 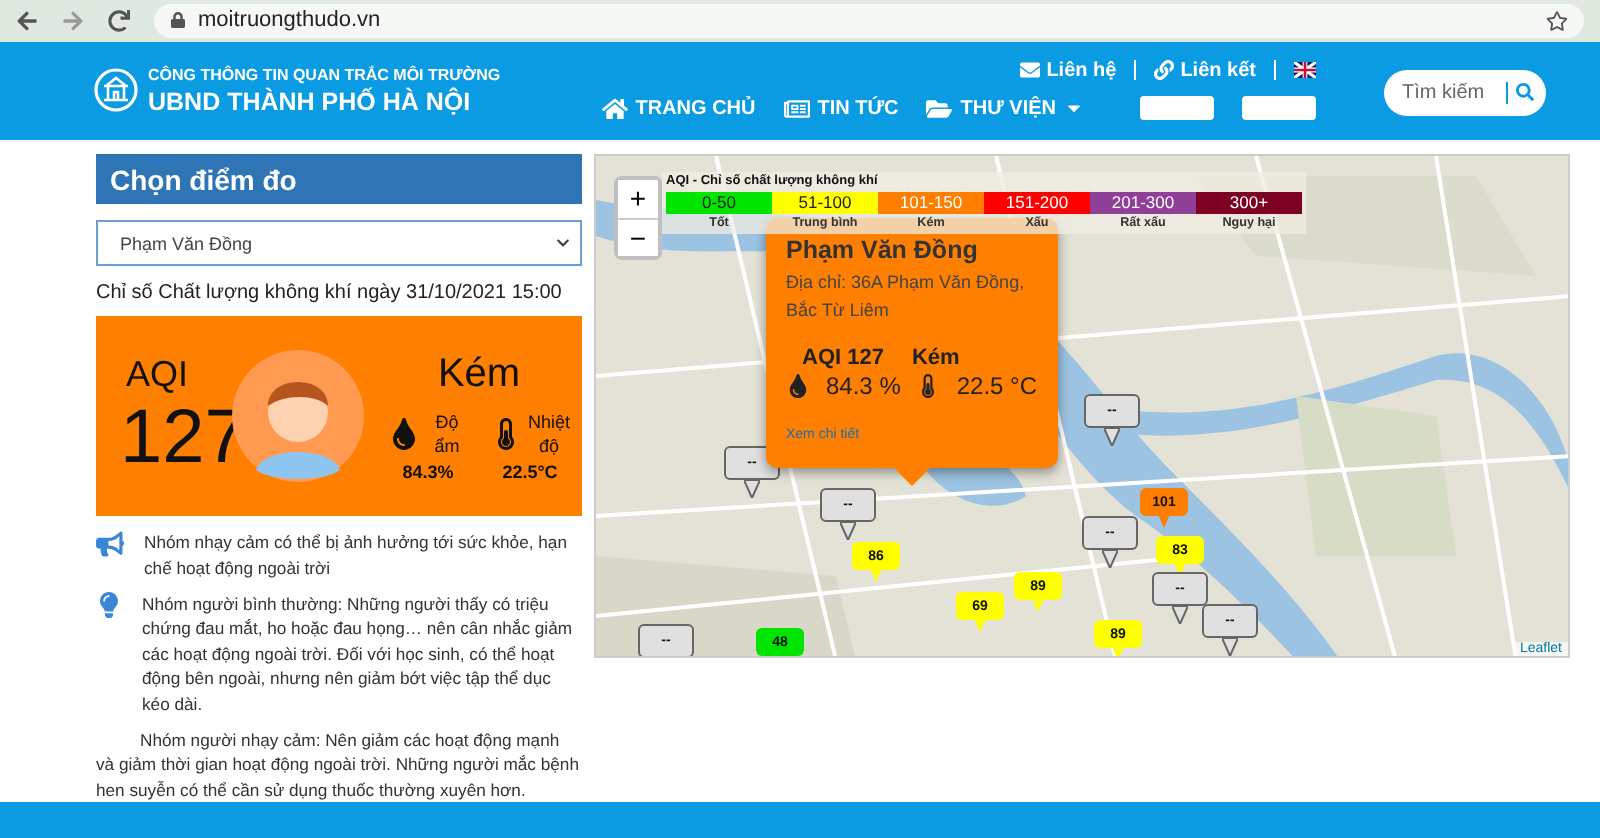 What do you see at coordinates (1305, 70) in the screenshot?
I see `uk-flag-icon` at bounding box center [1305, 70].